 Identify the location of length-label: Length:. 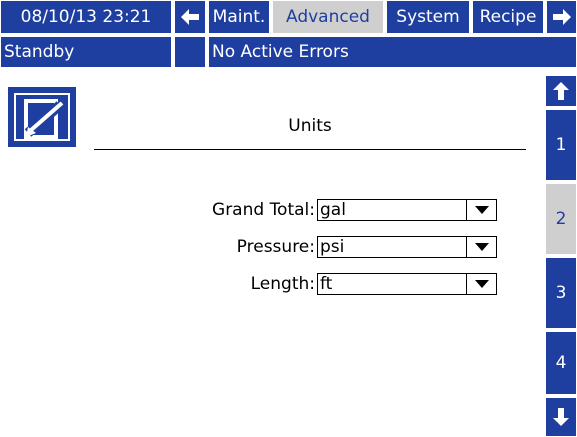
(282, 284).